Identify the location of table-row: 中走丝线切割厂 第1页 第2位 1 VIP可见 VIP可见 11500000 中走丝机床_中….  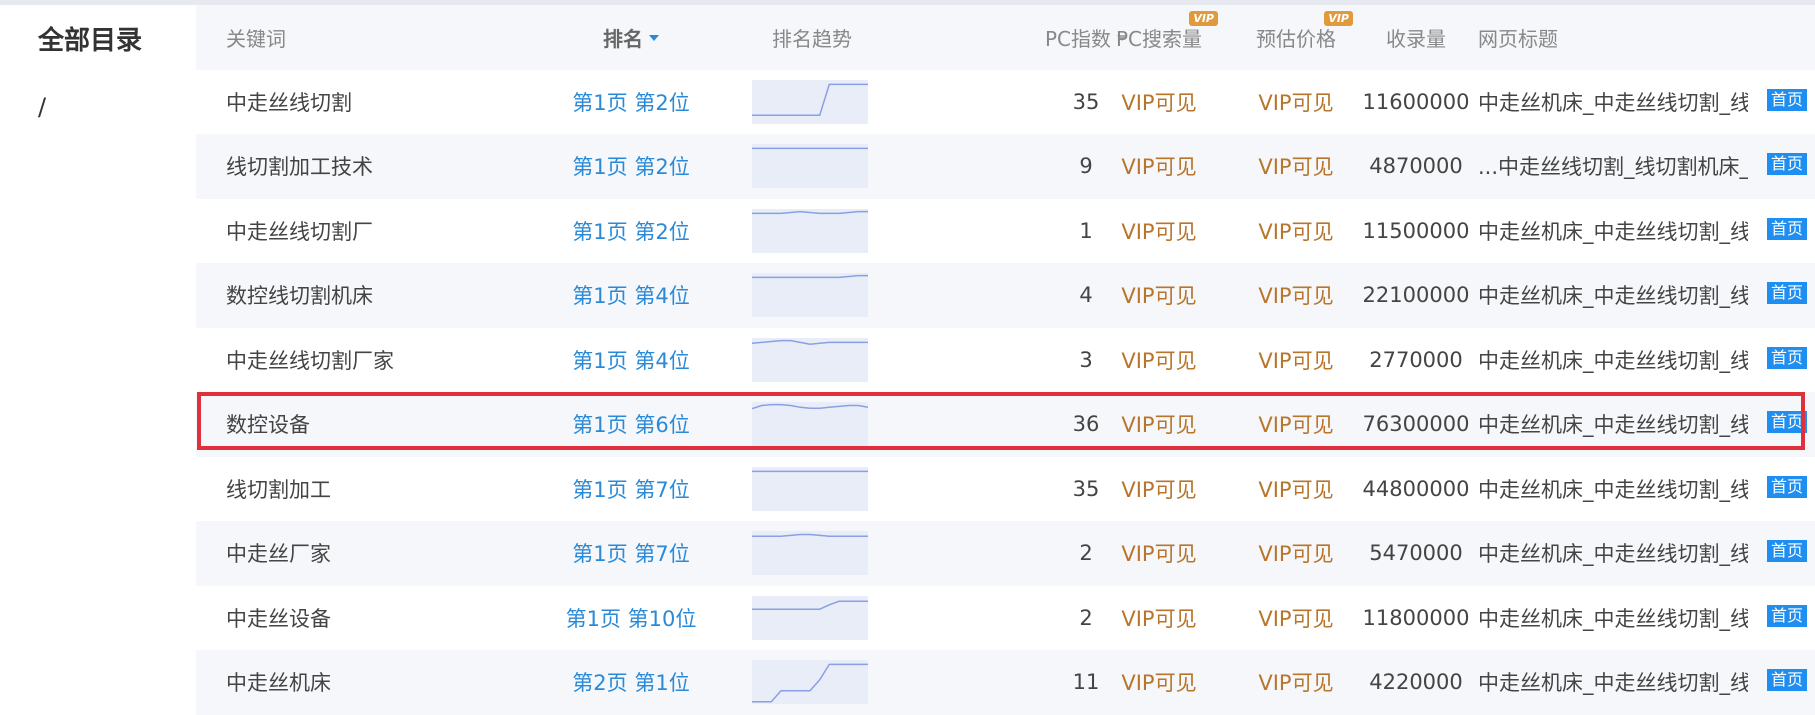
(1005, 231).